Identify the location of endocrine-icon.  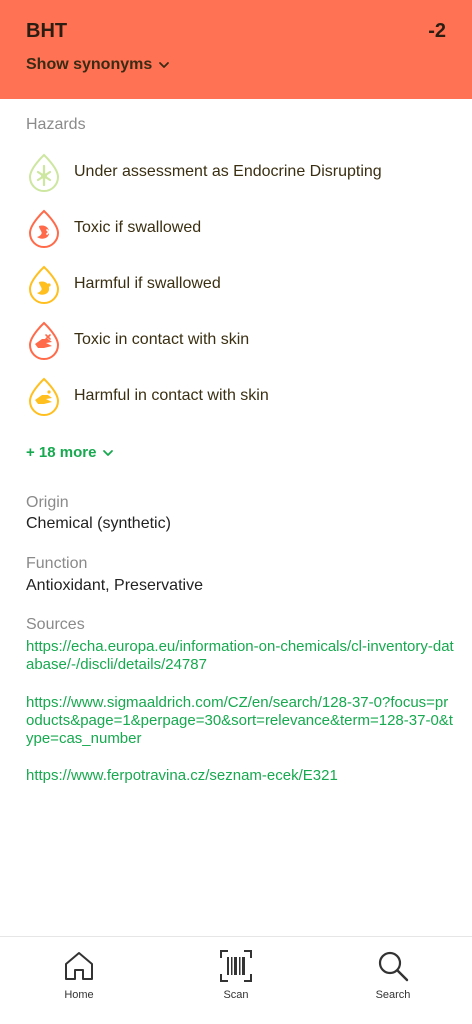
(44, 172).